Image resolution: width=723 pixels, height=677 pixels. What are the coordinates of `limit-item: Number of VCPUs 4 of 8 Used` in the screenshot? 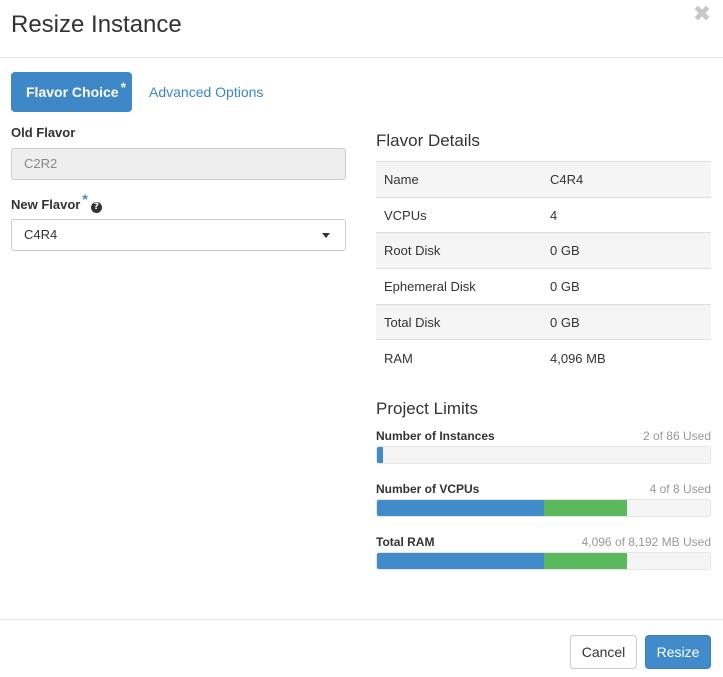 It's located at (543, 499).